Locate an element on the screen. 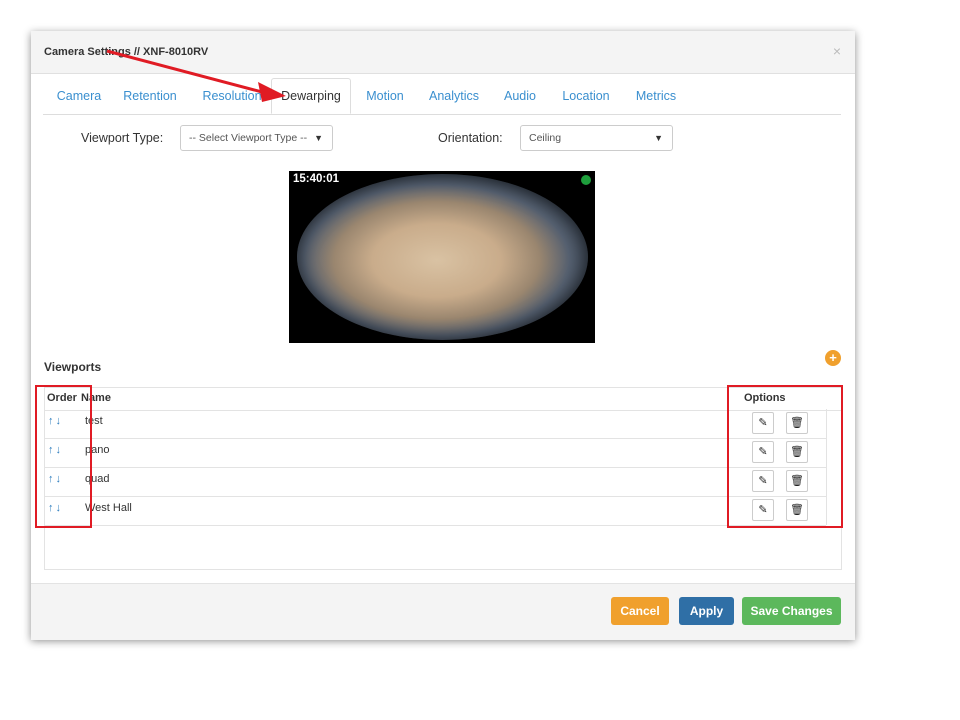 The image size is (960, 720). annotation-arrow is located at coordinates (196, 75).